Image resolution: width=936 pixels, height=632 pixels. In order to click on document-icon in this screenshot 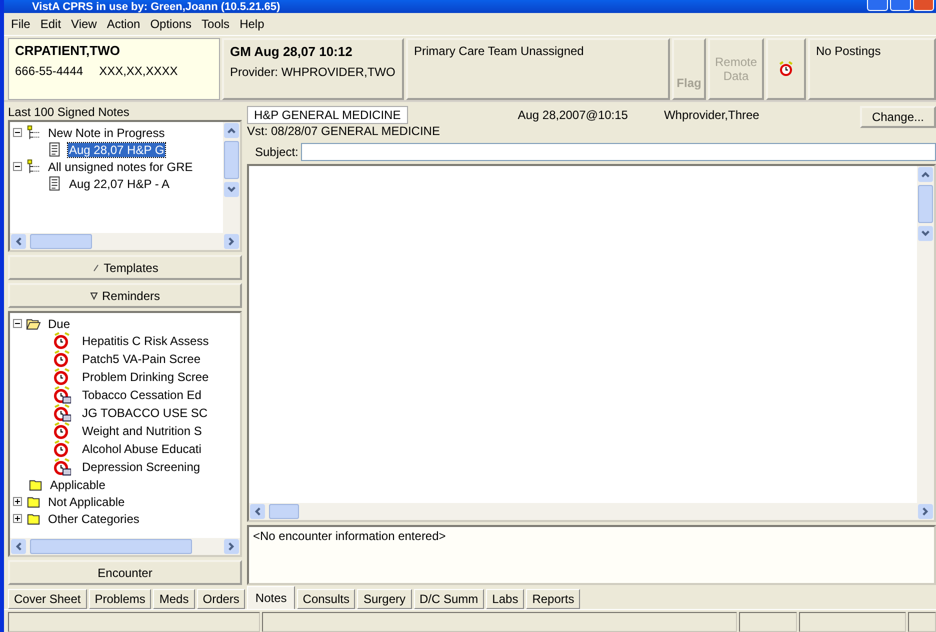, I will do `click(54, 183)`.